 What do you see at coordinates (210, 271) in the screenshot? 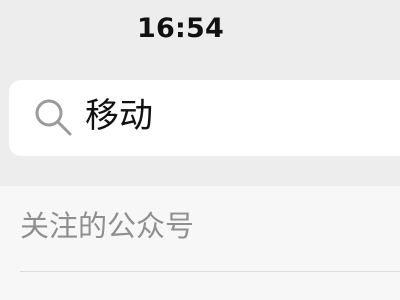
I see `section-divider` at bounding box center [210, 271].